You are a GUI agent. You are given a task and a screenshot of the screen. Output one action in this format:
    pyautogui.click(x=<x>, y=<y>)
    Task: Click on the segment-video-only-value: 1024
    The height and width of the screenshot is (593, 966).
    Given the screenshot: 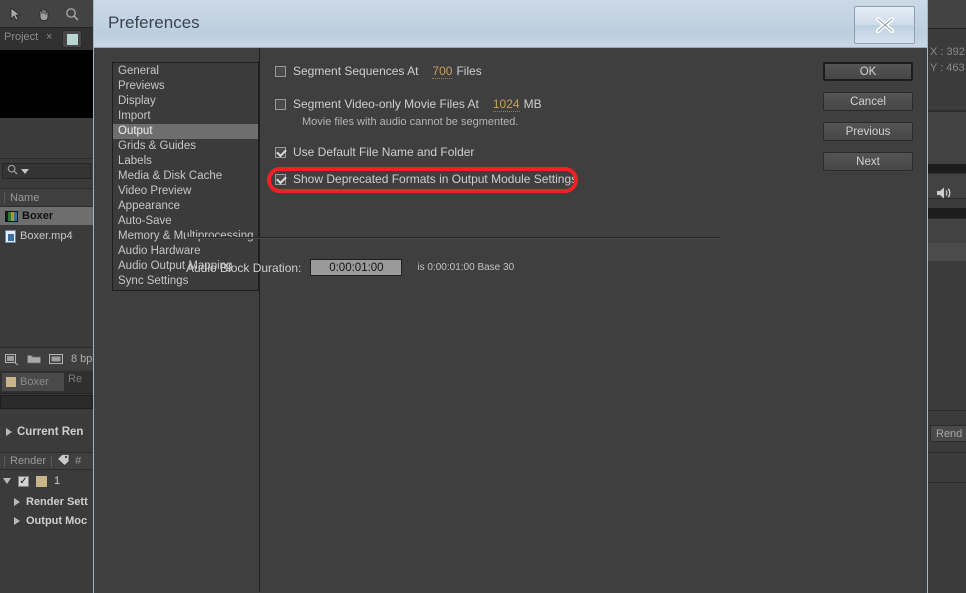 What is the action you would take?
    pyautogui.click(x=506, y=104)
    